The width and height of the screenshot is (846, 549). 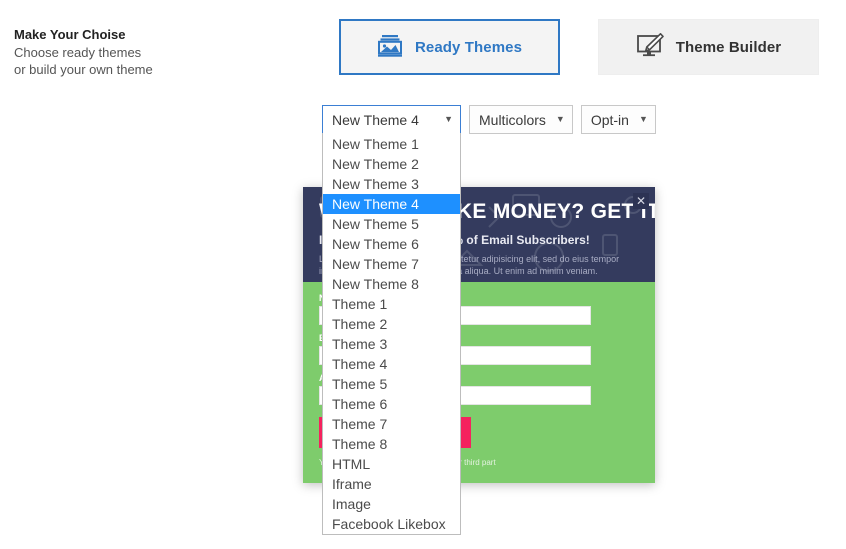 I want to click on dropdown-option: Image, so click(x=391, y=504).